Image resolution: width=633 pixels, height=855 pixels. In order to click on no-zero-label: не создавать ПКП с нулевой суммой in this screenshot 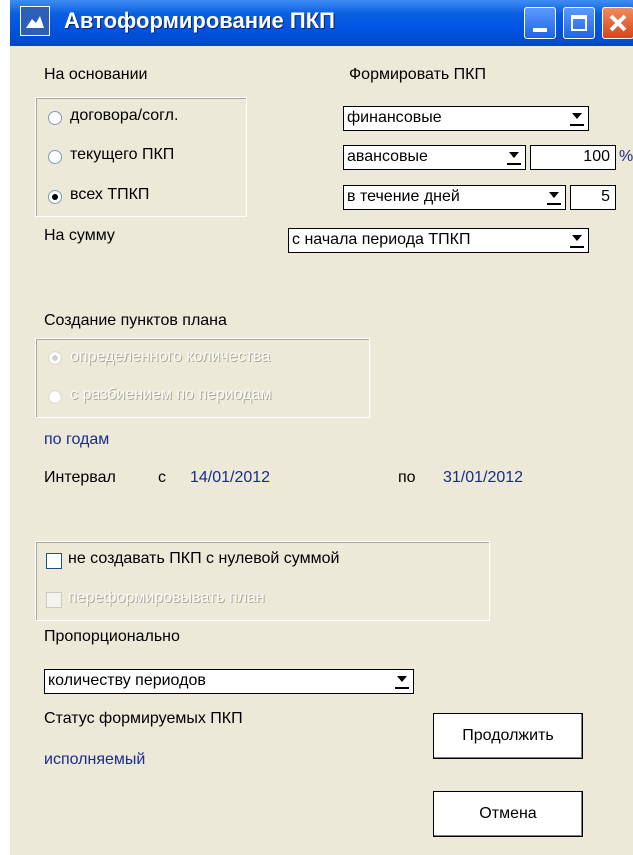, I will do `click(203, 559)`.